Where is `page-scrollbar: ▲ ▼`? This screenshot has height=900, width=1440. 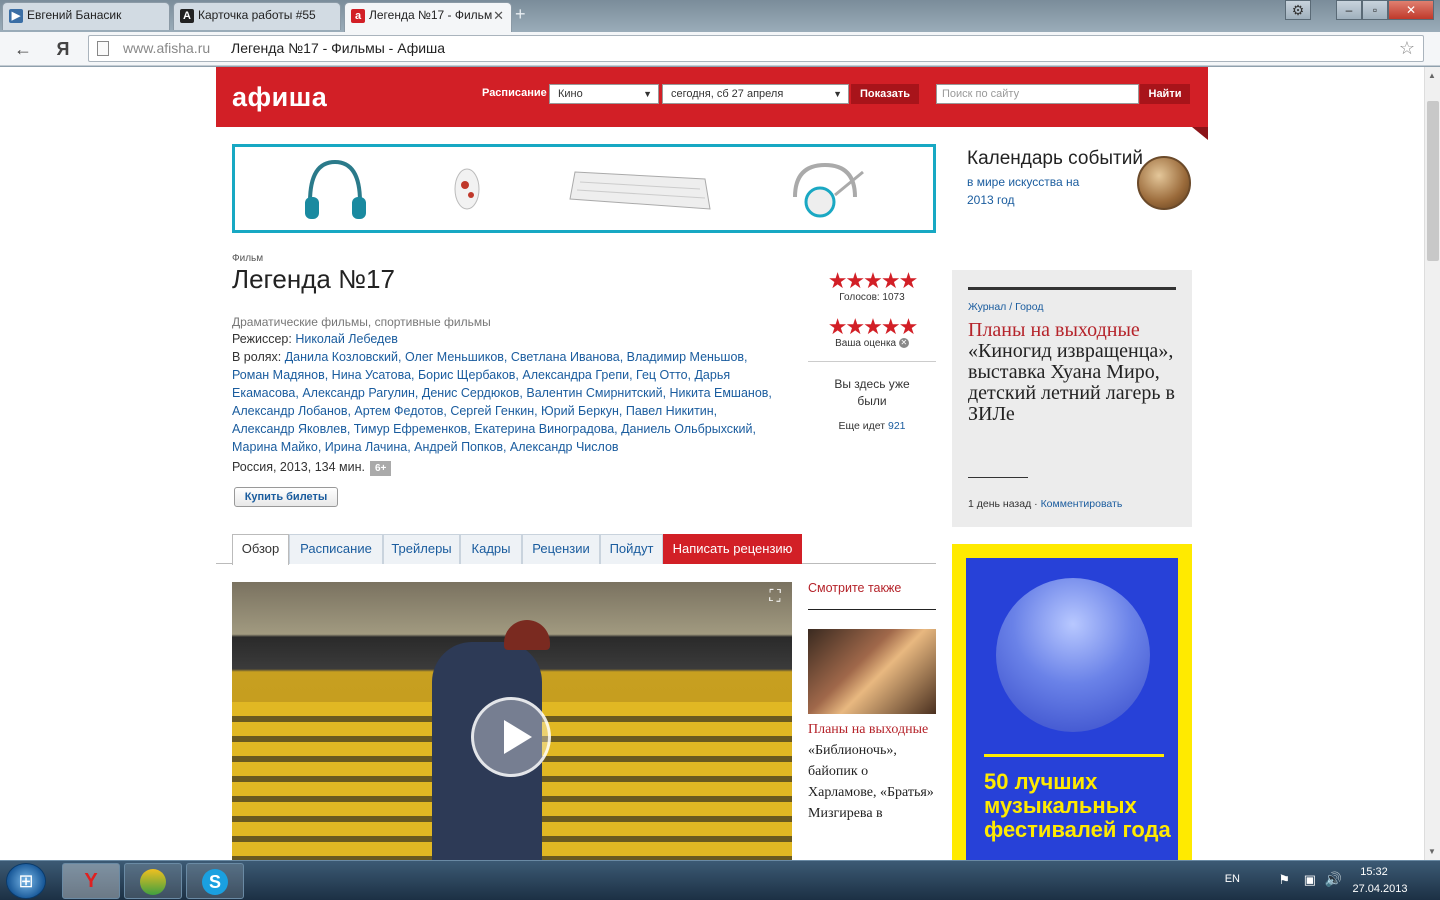
page-scrollbar: ▲ ▼ is located at coordinates (1432, 463).